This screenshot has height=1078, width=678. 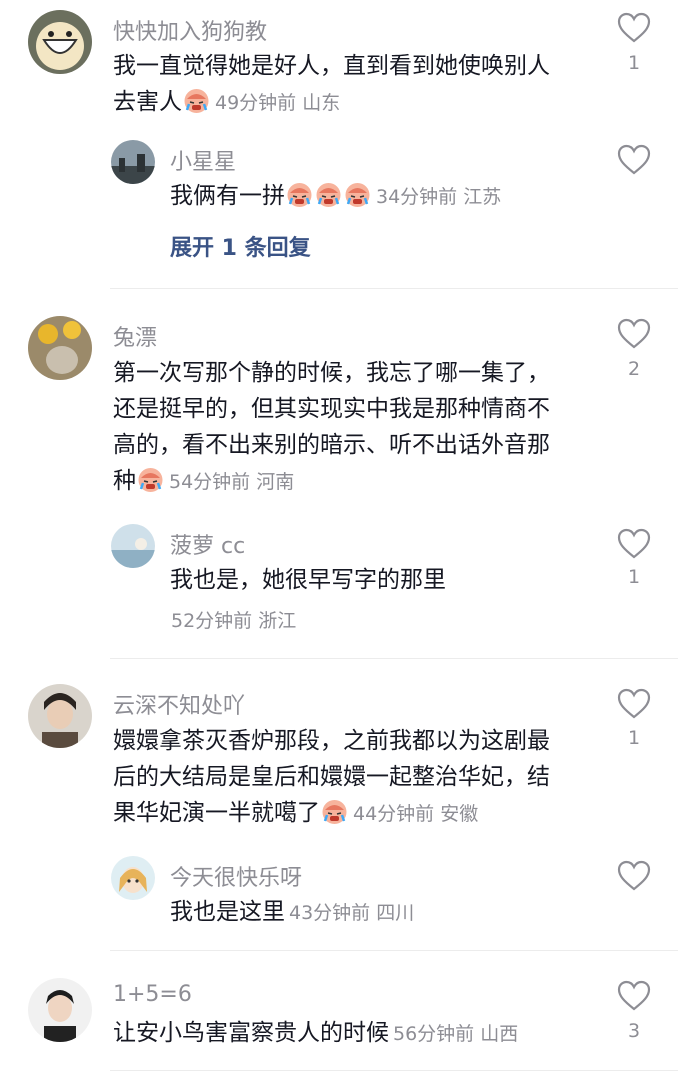 I want to click on reply-name: 今天很快乐呀, so click(x=236, y=876).